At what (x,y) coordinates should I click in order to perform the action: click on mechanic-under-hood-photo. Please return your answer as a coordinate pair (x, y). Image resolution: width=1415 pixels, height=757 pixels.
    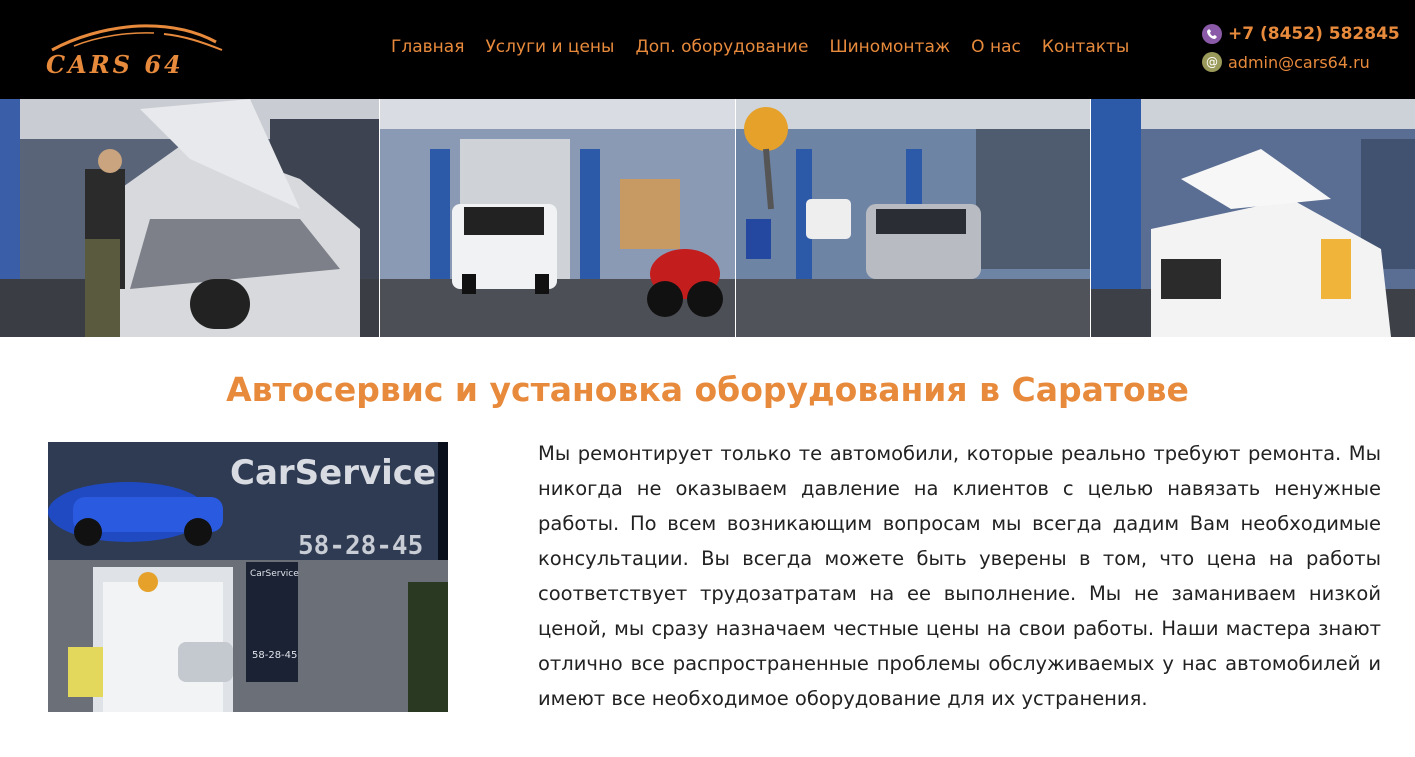
    Looking at the image, I should click on (190, 218).